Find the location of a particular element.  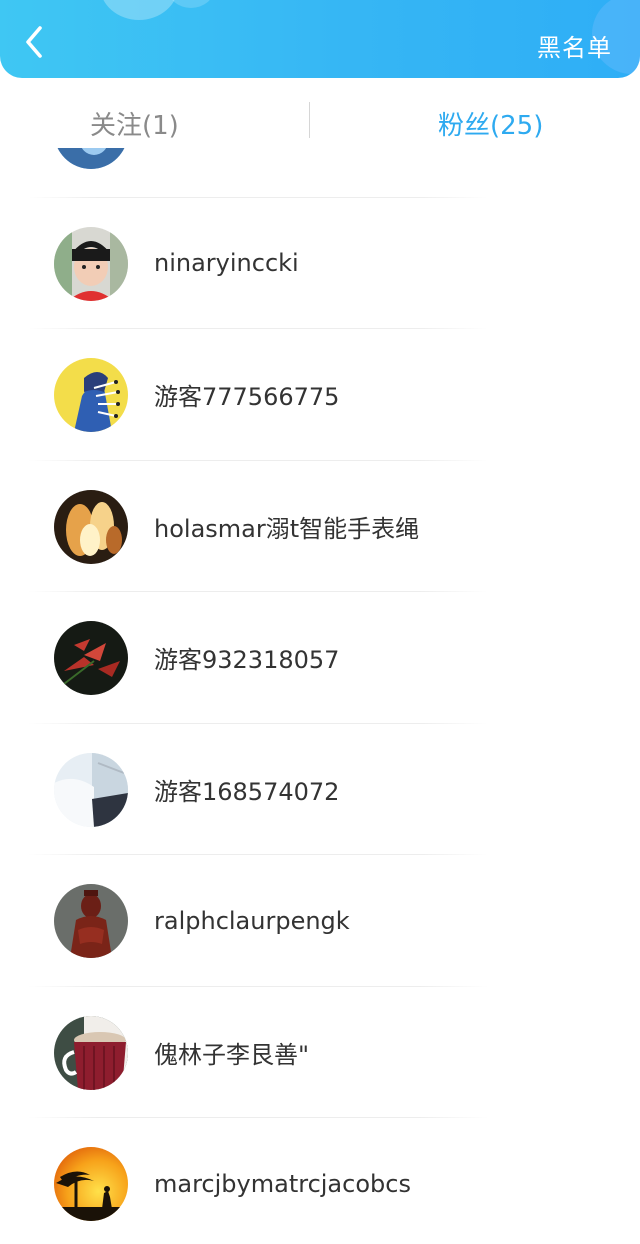

list-item: ralphclaurpengk is located at coordinates (320, 921).